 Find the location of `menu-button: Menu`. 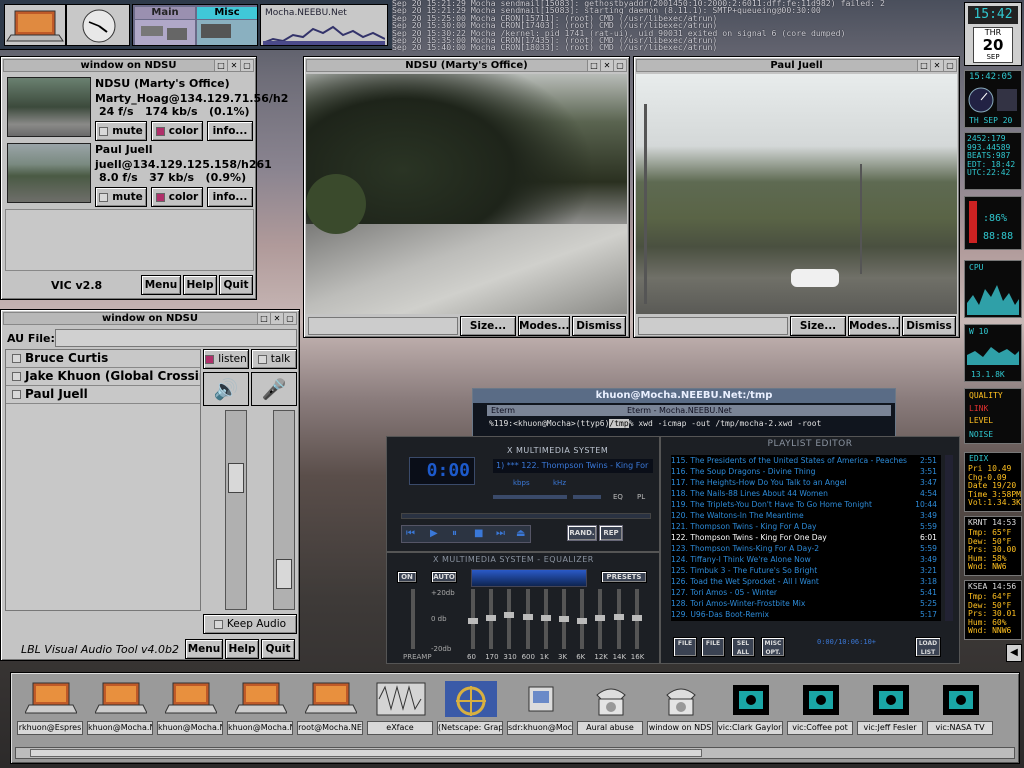

menu-button: Menu is located at coordinates (204, 649).